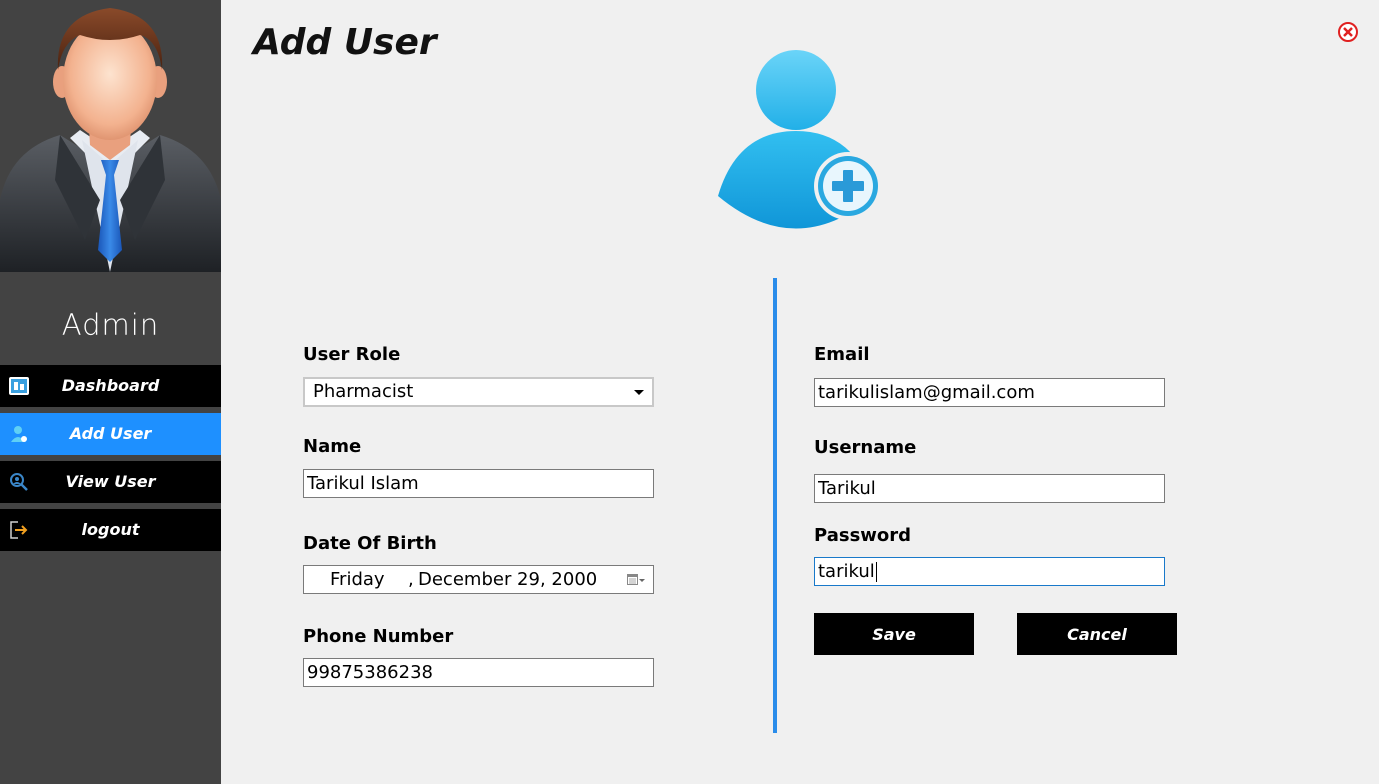  I want to click on sidebar-item-label: Dashboard, so click(110, 385).